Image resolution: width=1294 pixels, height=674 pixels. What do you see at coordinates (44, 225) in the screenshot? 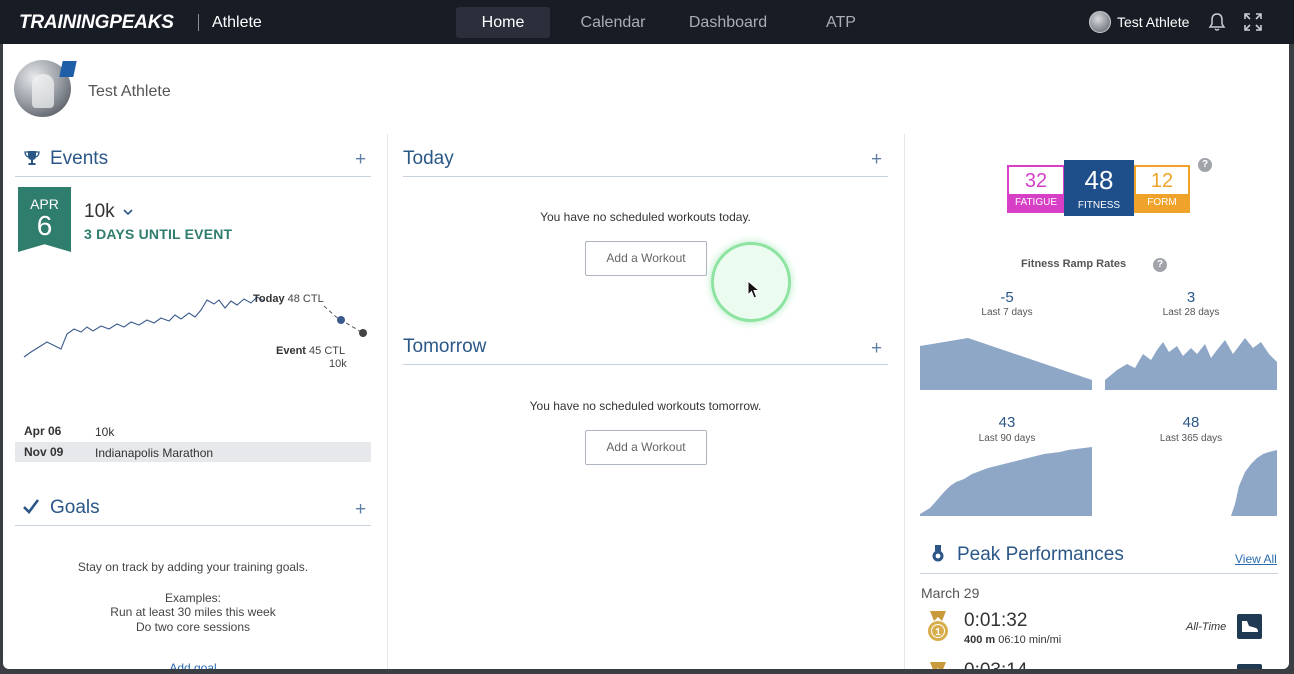
I see `event-day: 6` at bounding box center [44, 225].